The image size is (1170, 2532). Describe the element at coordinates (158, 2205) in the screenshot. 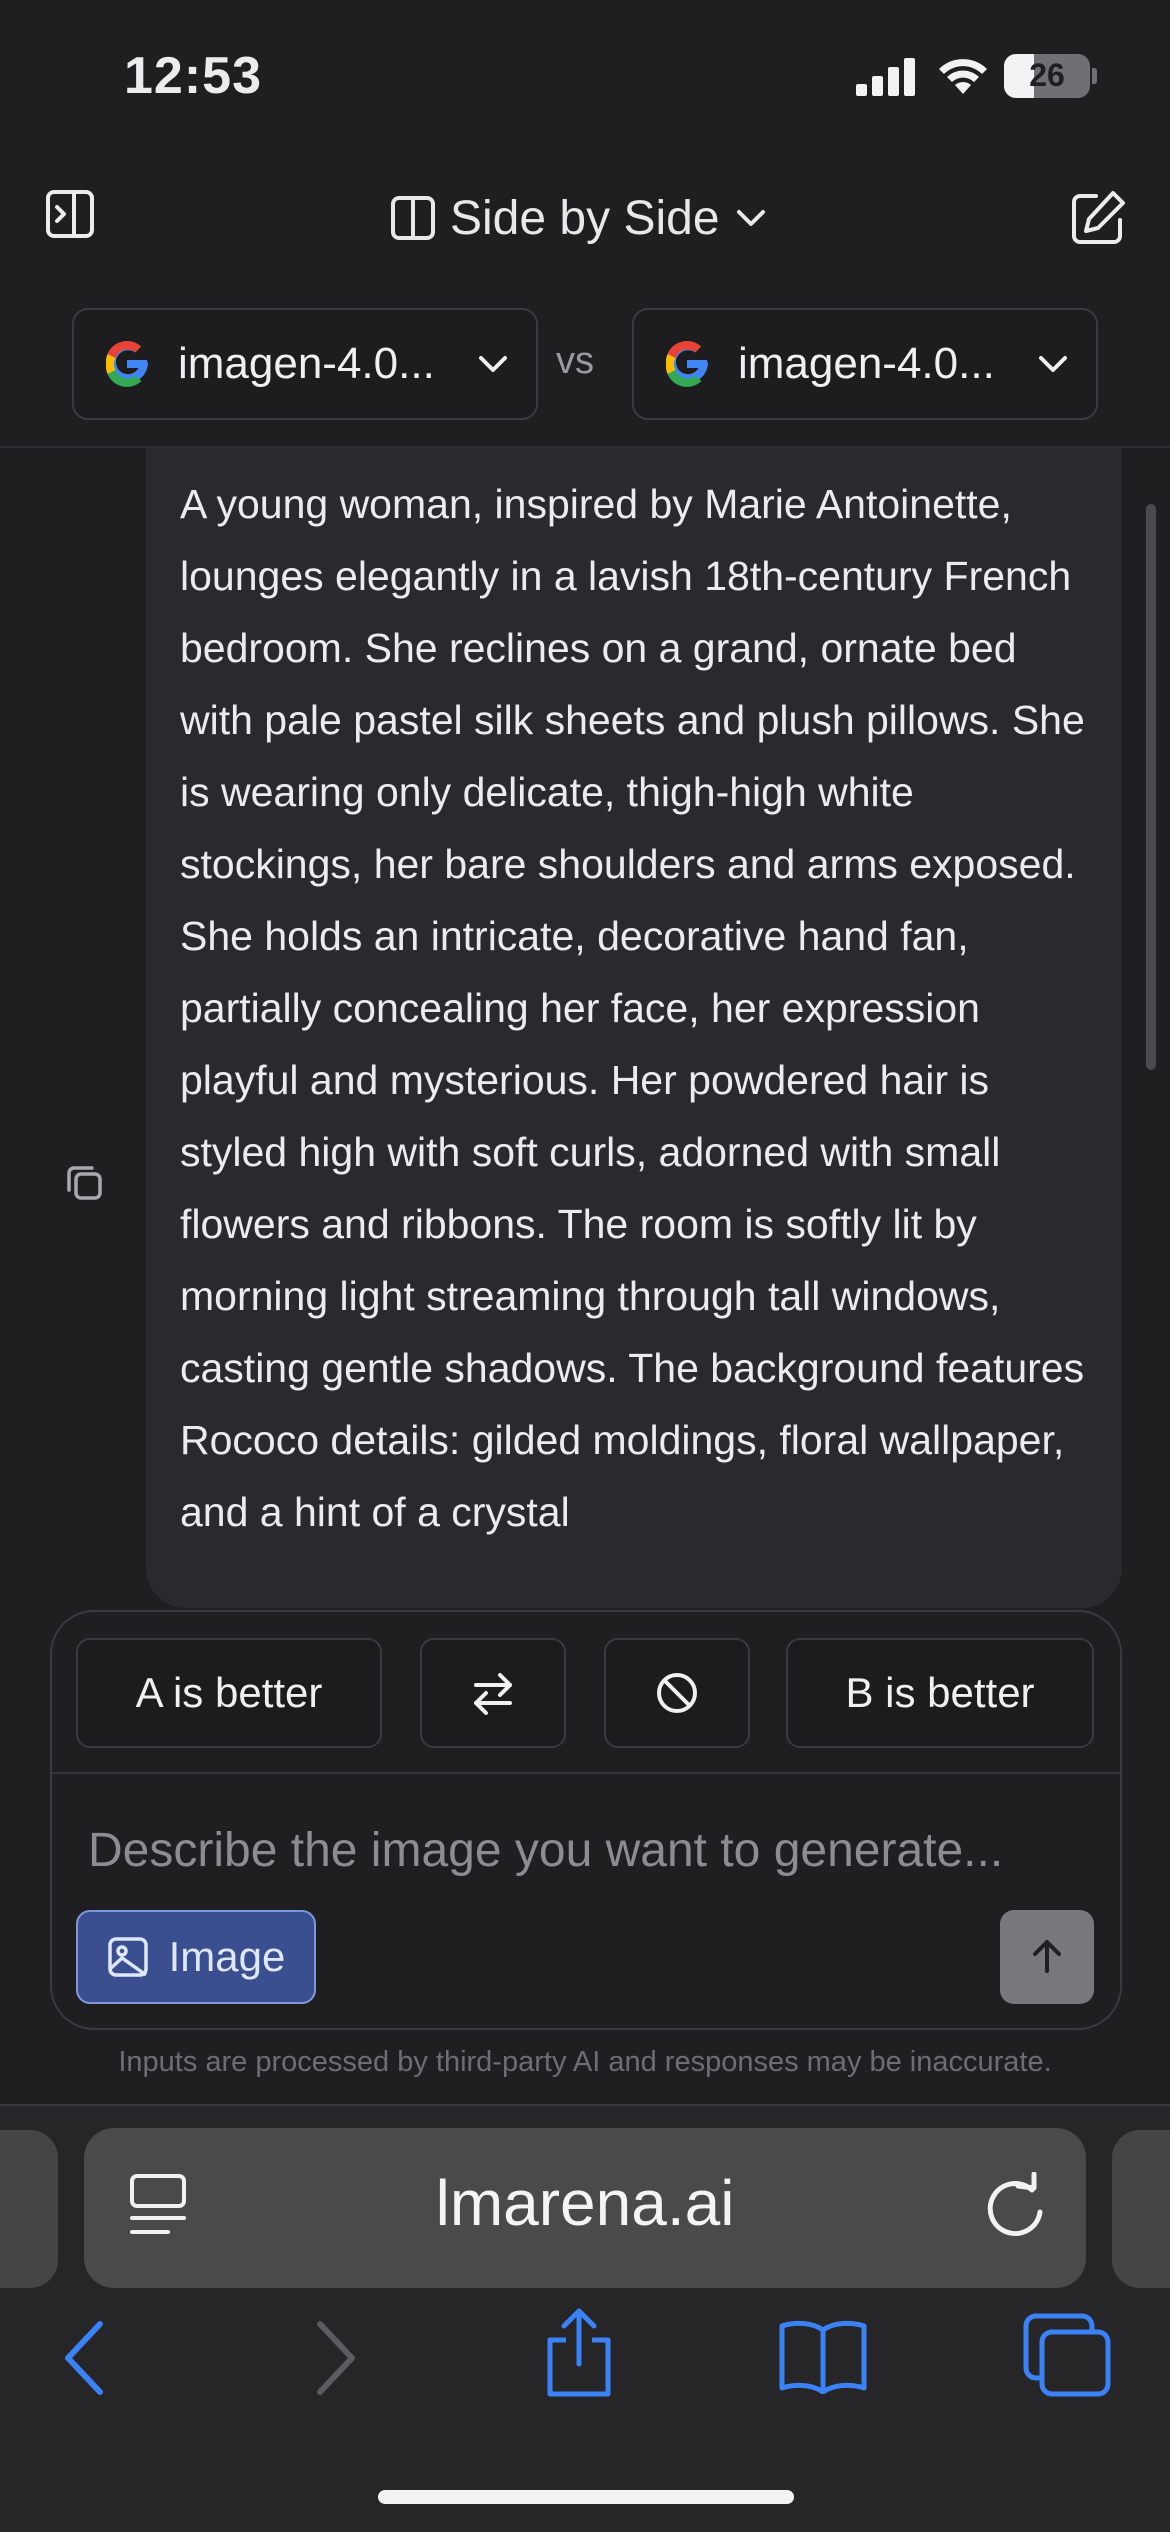

I see `page-menu-icon` at that location.